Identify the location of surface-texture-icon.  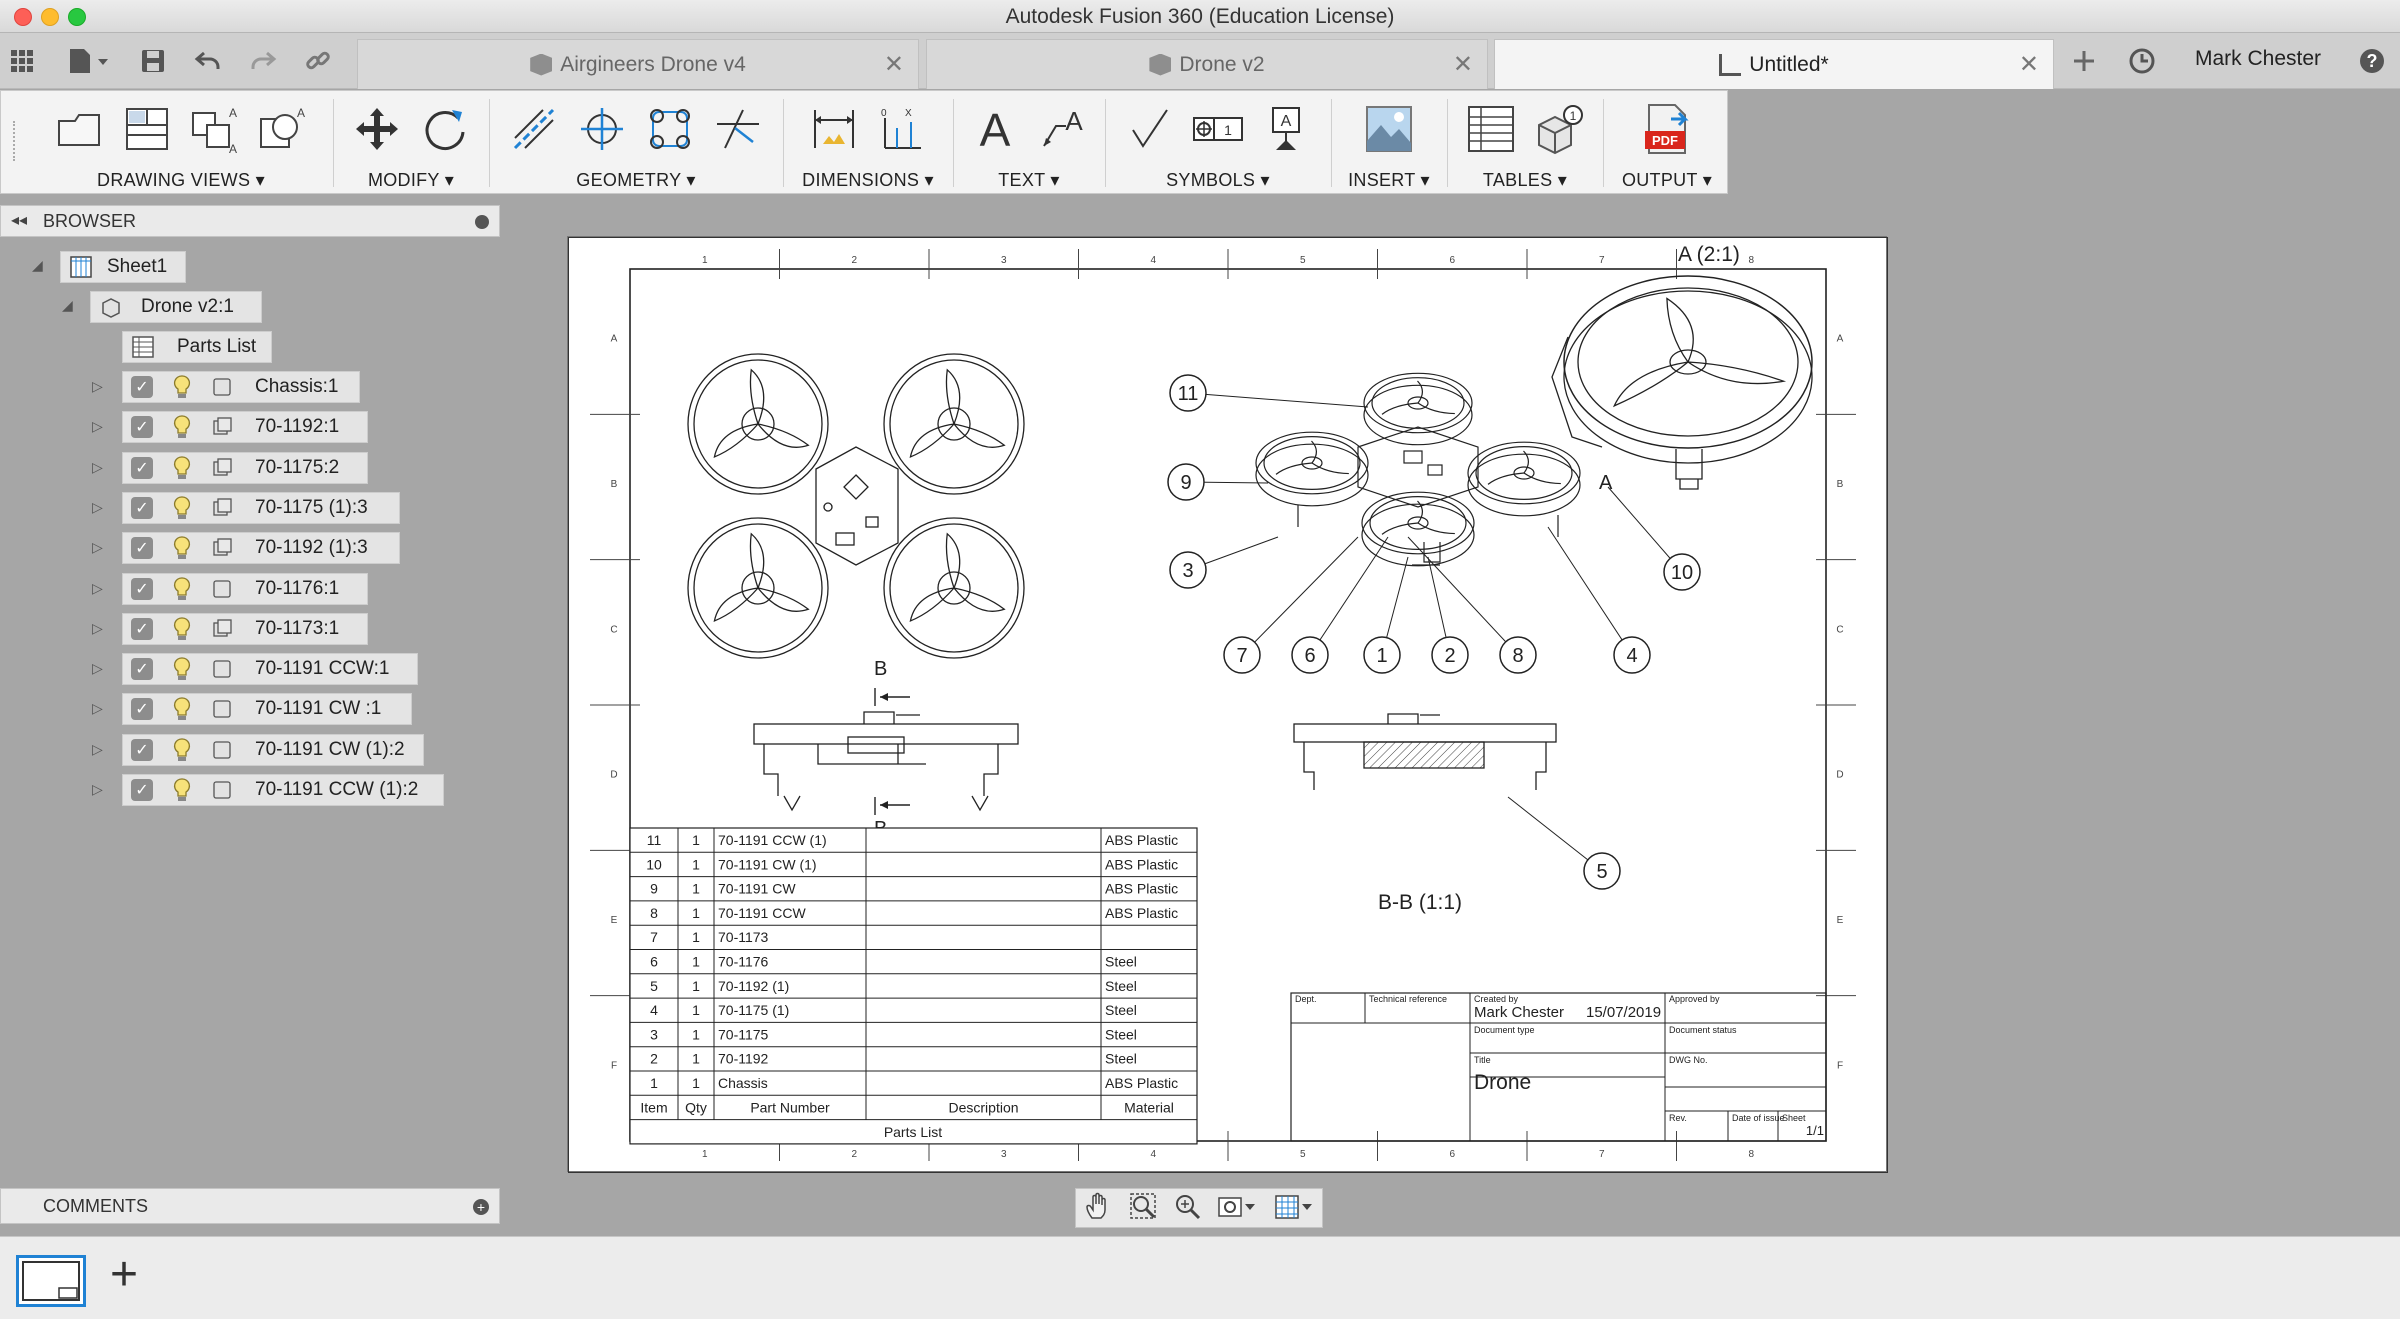
(1150, 129).